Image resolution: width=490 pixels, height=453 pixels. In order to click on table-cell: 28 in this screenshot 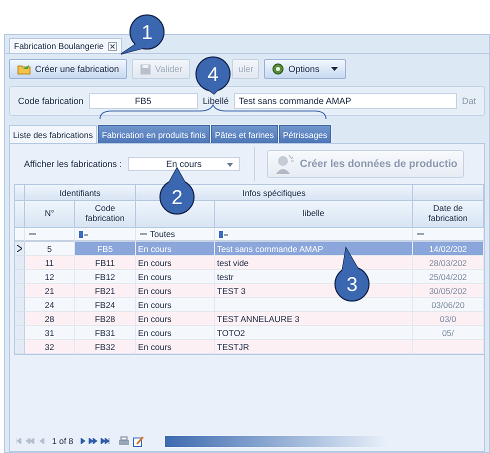, I will do `click(50, 319)`.